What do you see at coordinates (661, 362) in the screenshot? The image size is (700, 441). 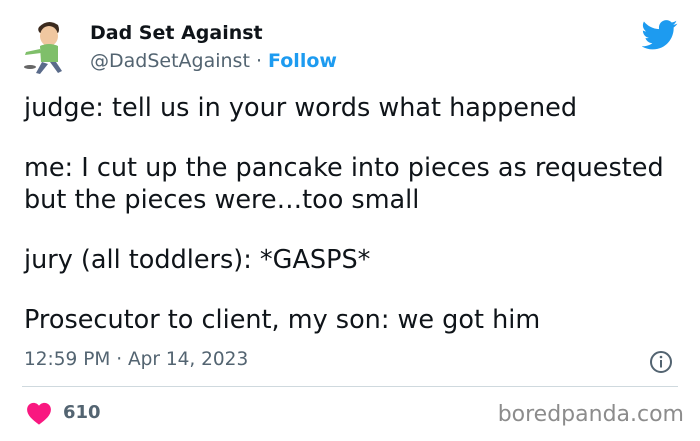 I see `info-icon` at bounding box center [661, 362].